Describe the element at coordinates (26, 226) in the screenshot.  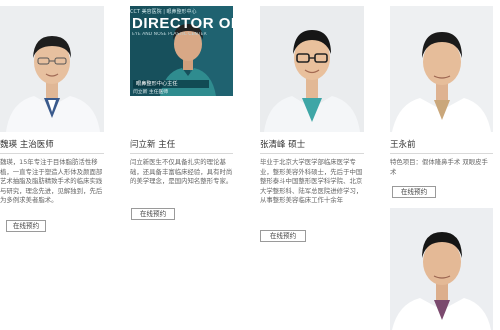
I see `book-online-button-1: 在线预约` at that location.